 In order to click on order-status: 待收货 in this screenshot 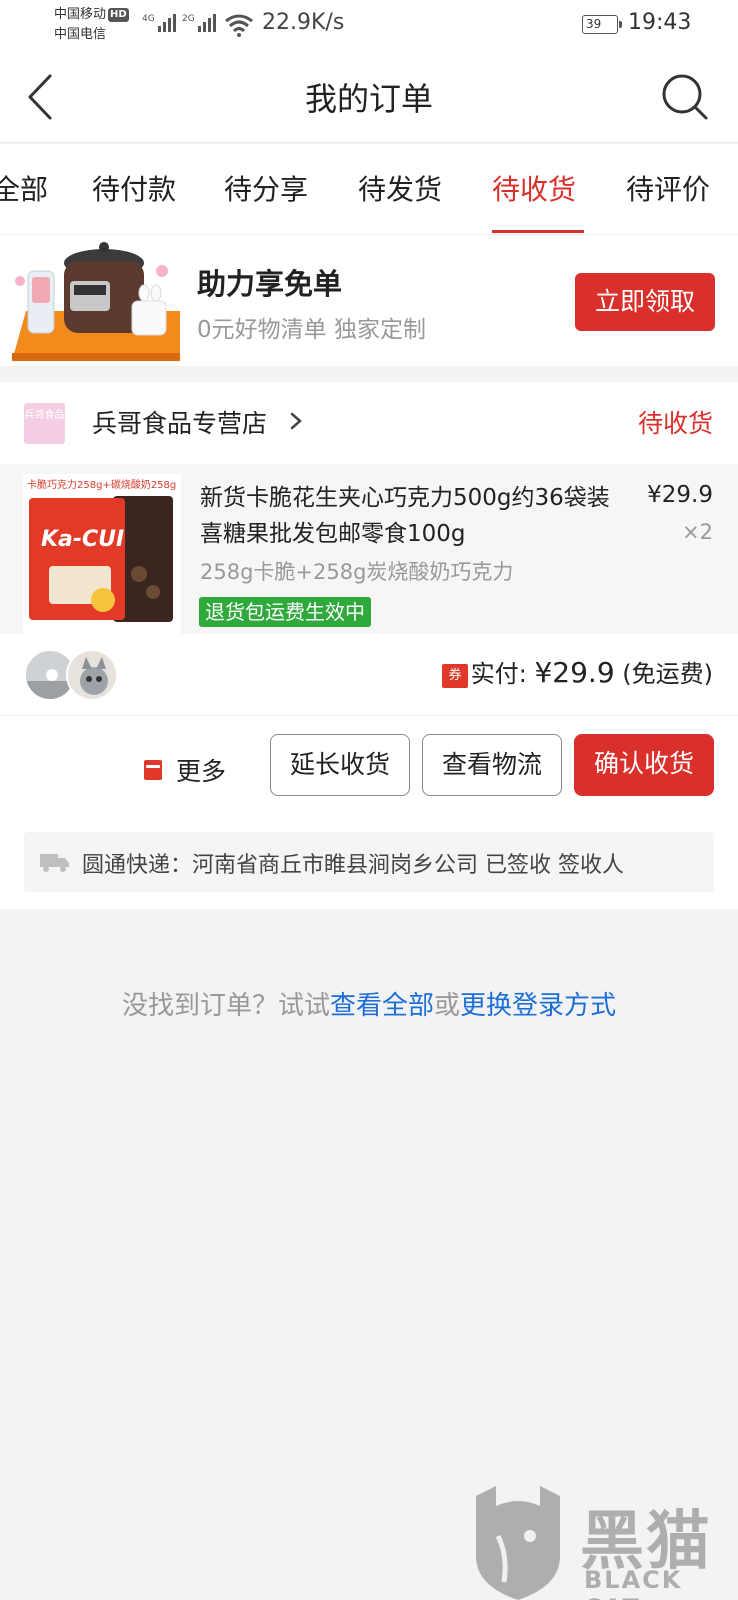, I will do `click(675, 423)`.